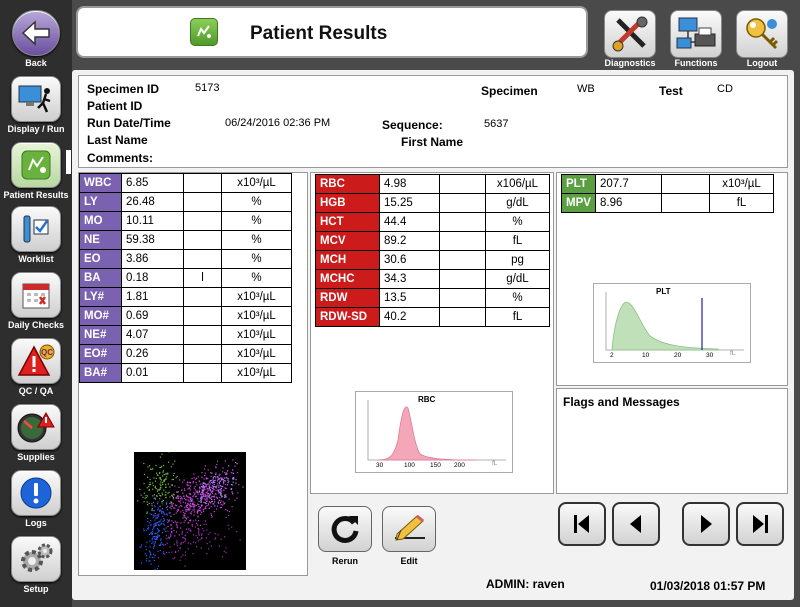  Describe the element at coordinates (36, 235) in the screenshot. I see `sidebar-item-worklist: Worklist` at that location.